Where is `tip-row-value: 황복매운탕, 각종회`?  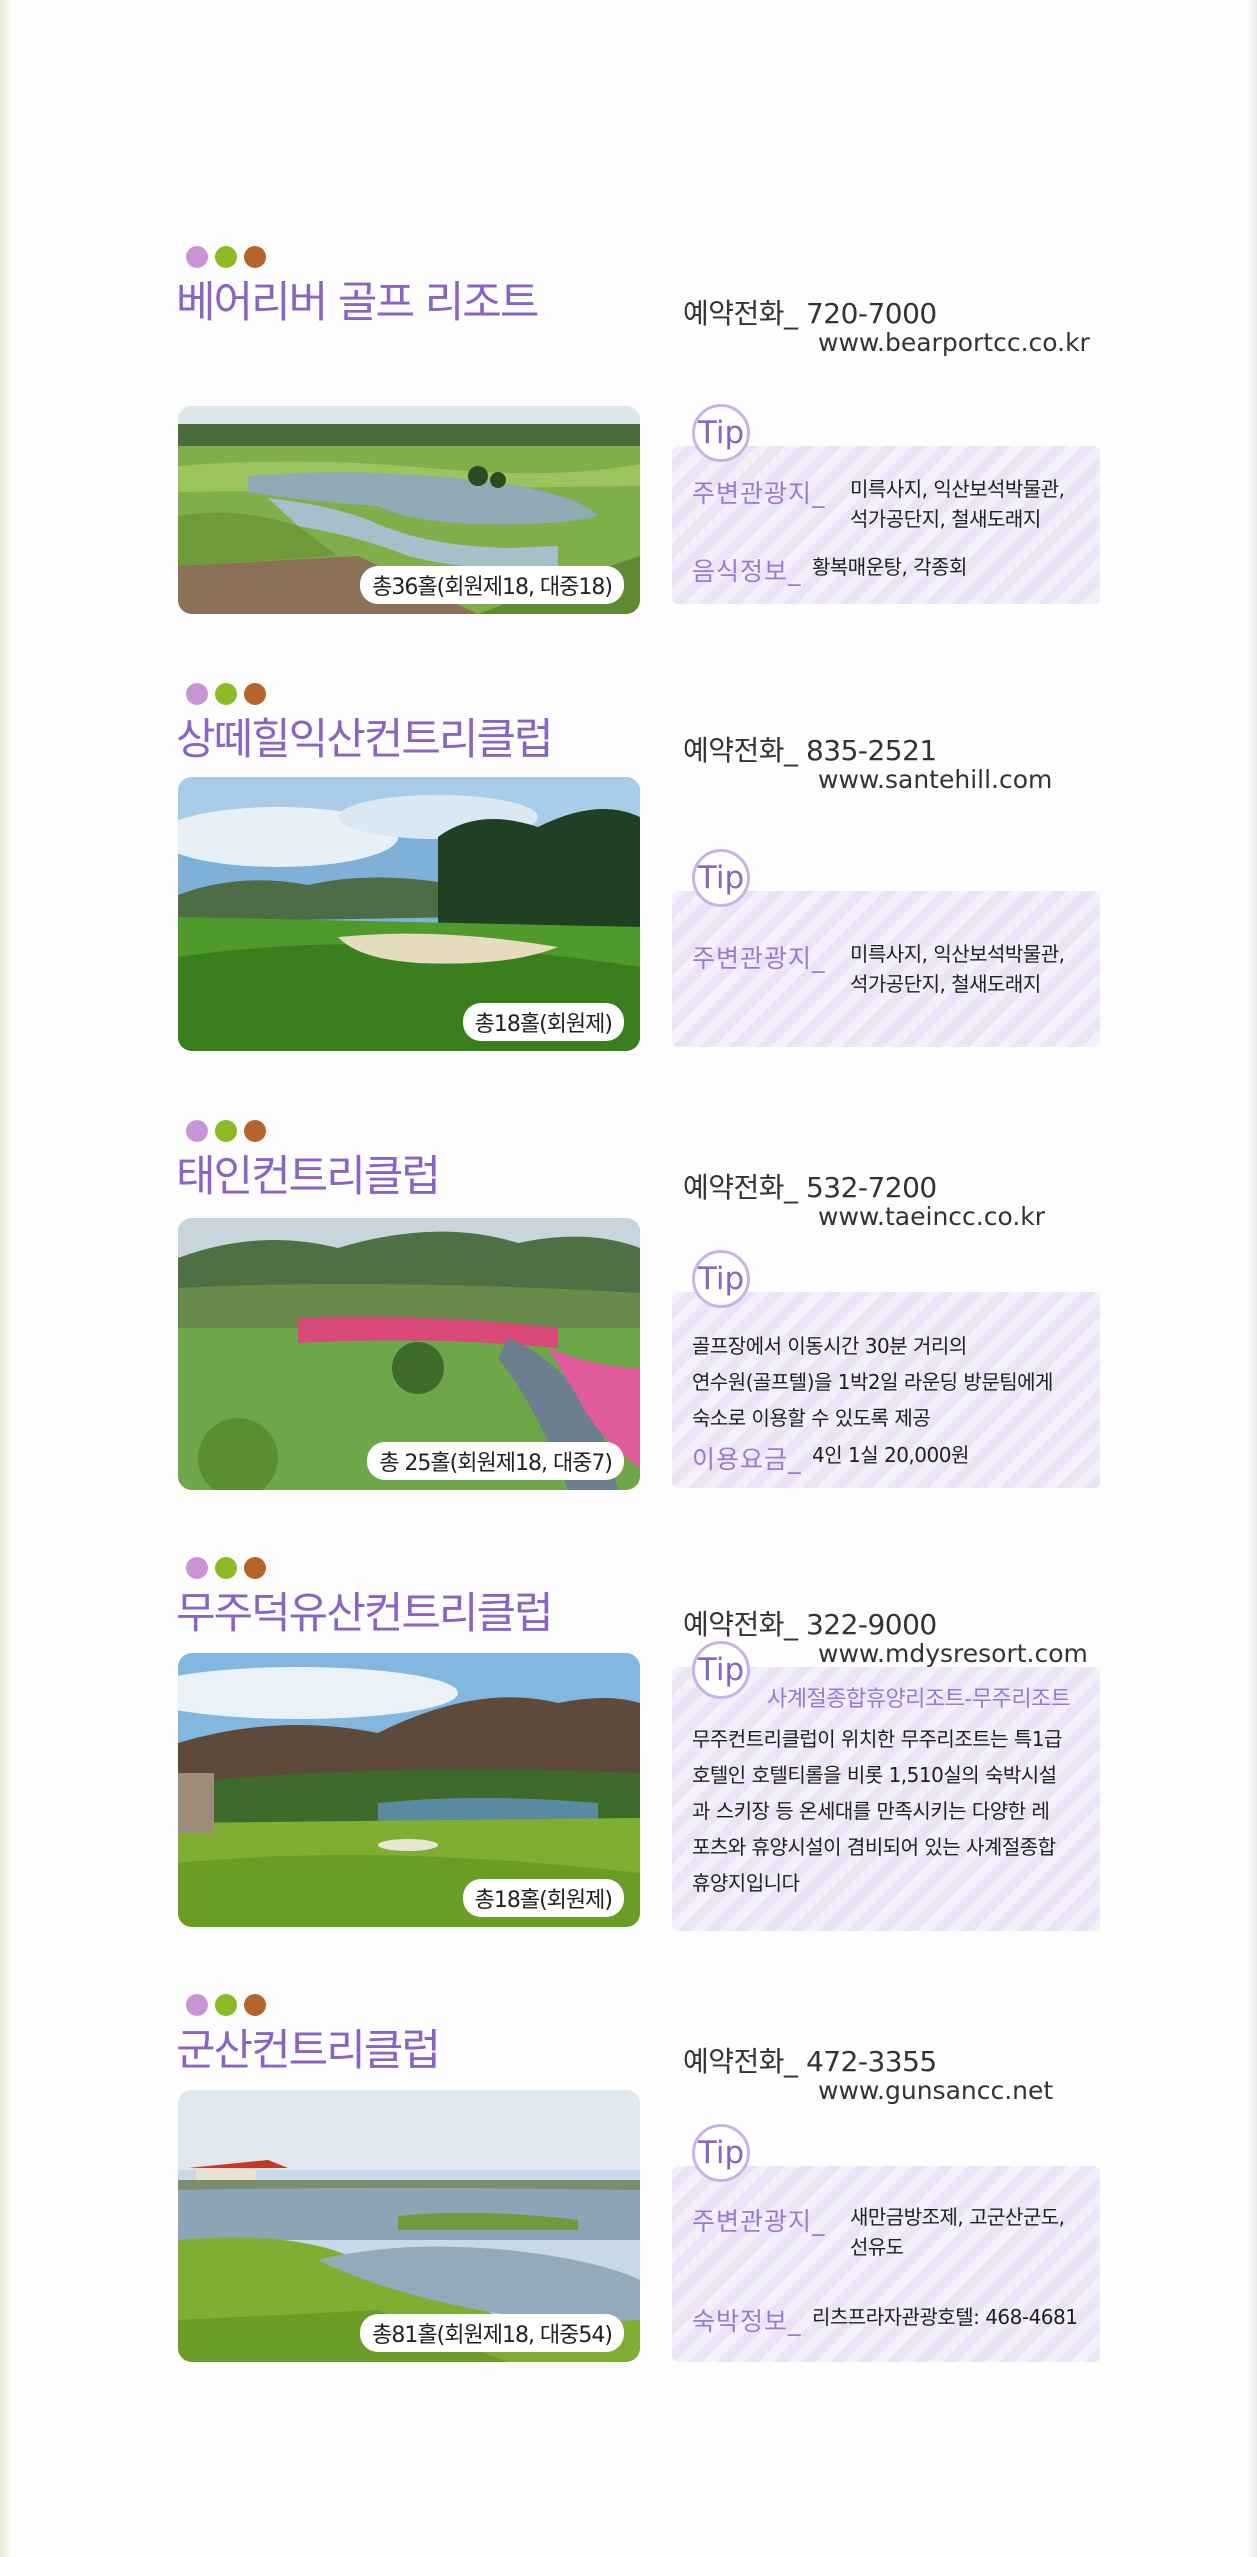 tip-row-value: 황복매운탕, 각종회 is located at coordinates (889, 567).